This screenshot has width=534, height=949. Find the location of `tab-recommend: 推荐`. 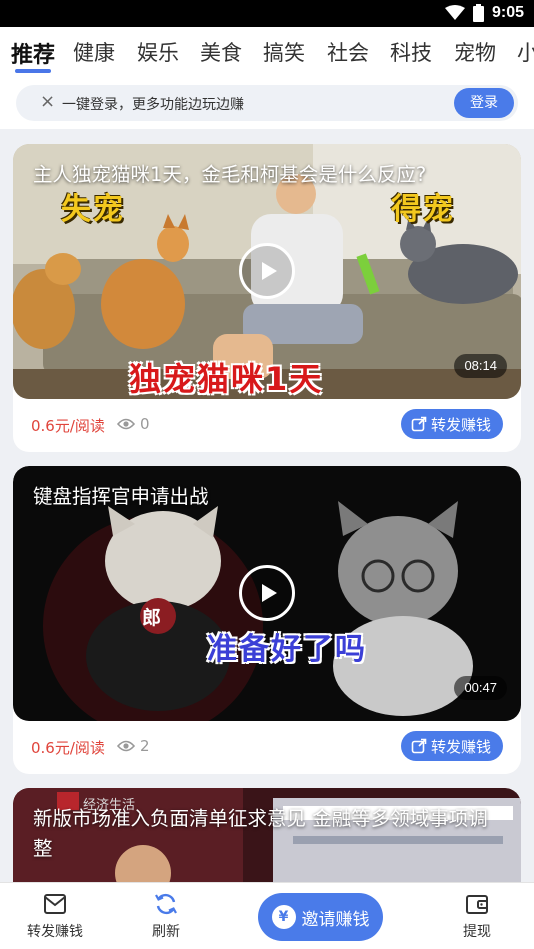

tab-recommend: 推荐 is located at coordinates (33, 53).